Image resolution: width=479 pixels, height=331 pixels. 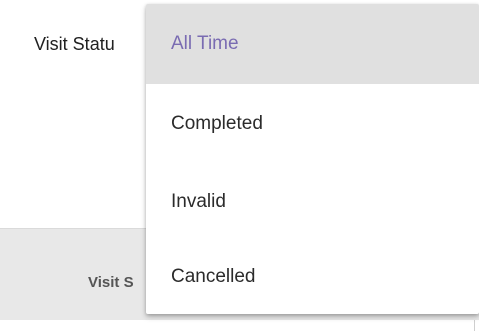 What do you see at coordinates (213, 276) in the screenshot?
I see `option-label: Cancelled` at bounding box center [213, 276].